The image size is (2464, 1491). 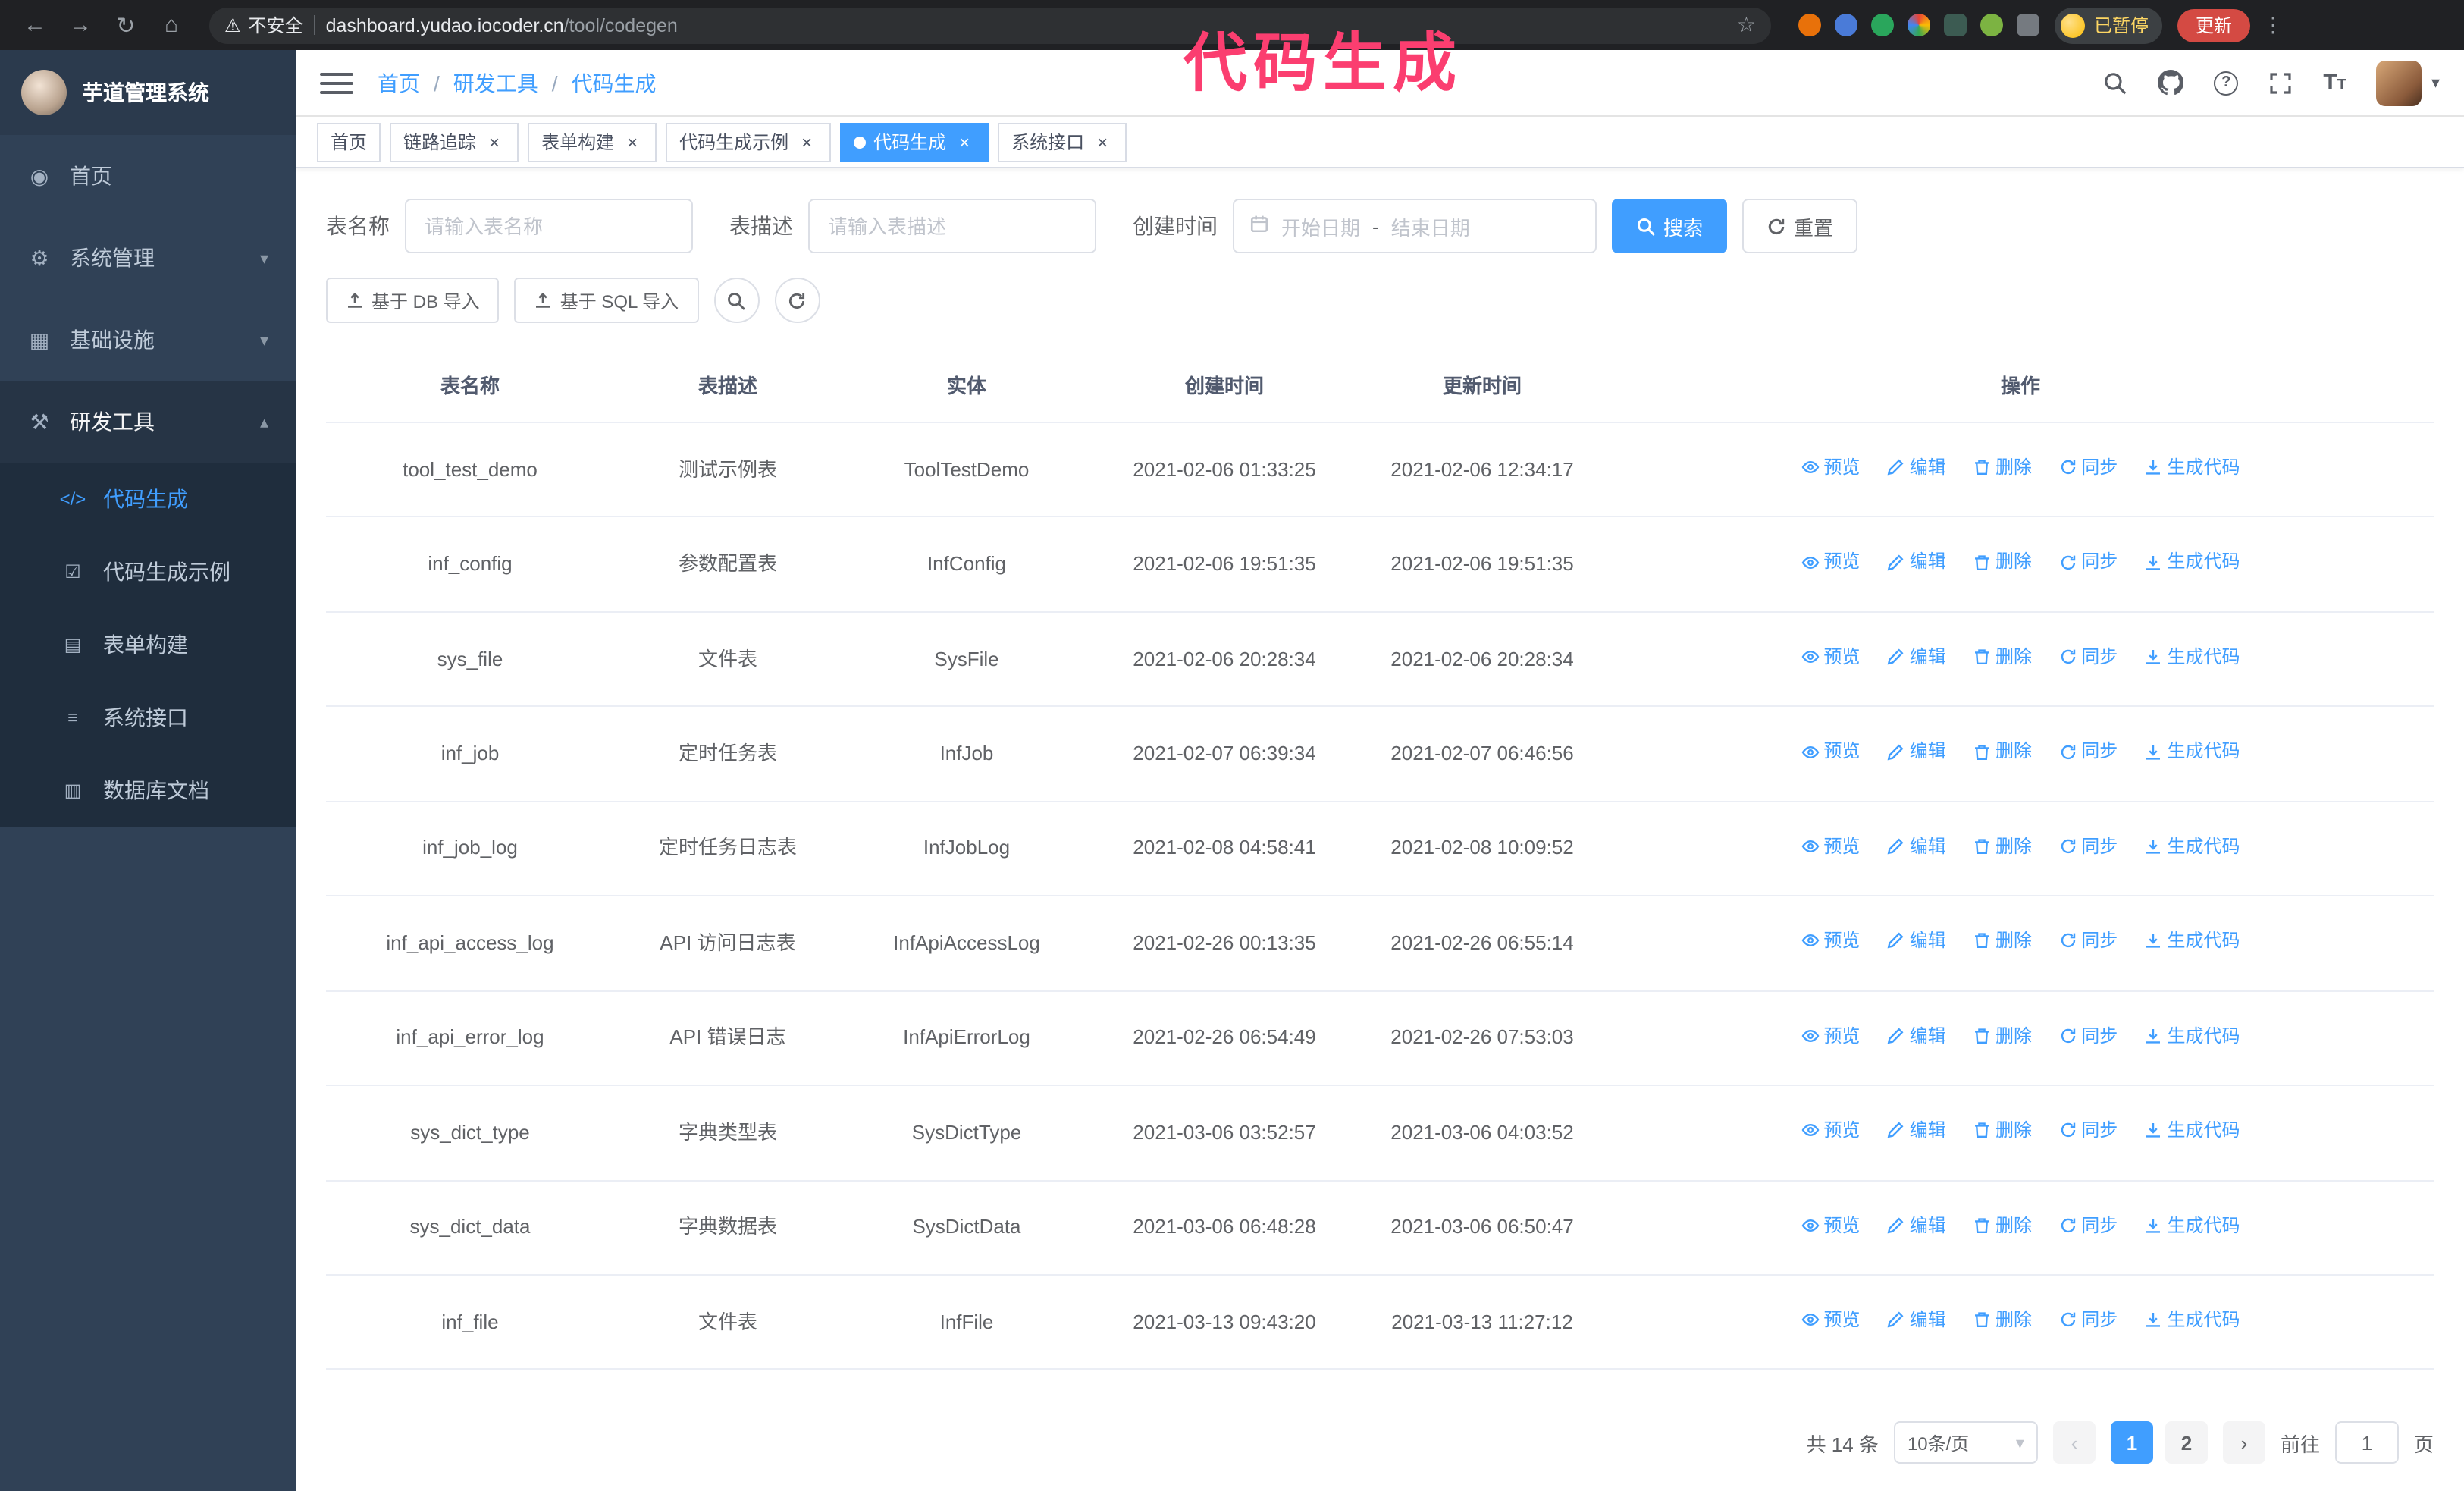 What do you see at coordinates (413, 300) in the screenshot?
I see `import-db-button: 基于 DB 导入` at bounding box center [413, 300].